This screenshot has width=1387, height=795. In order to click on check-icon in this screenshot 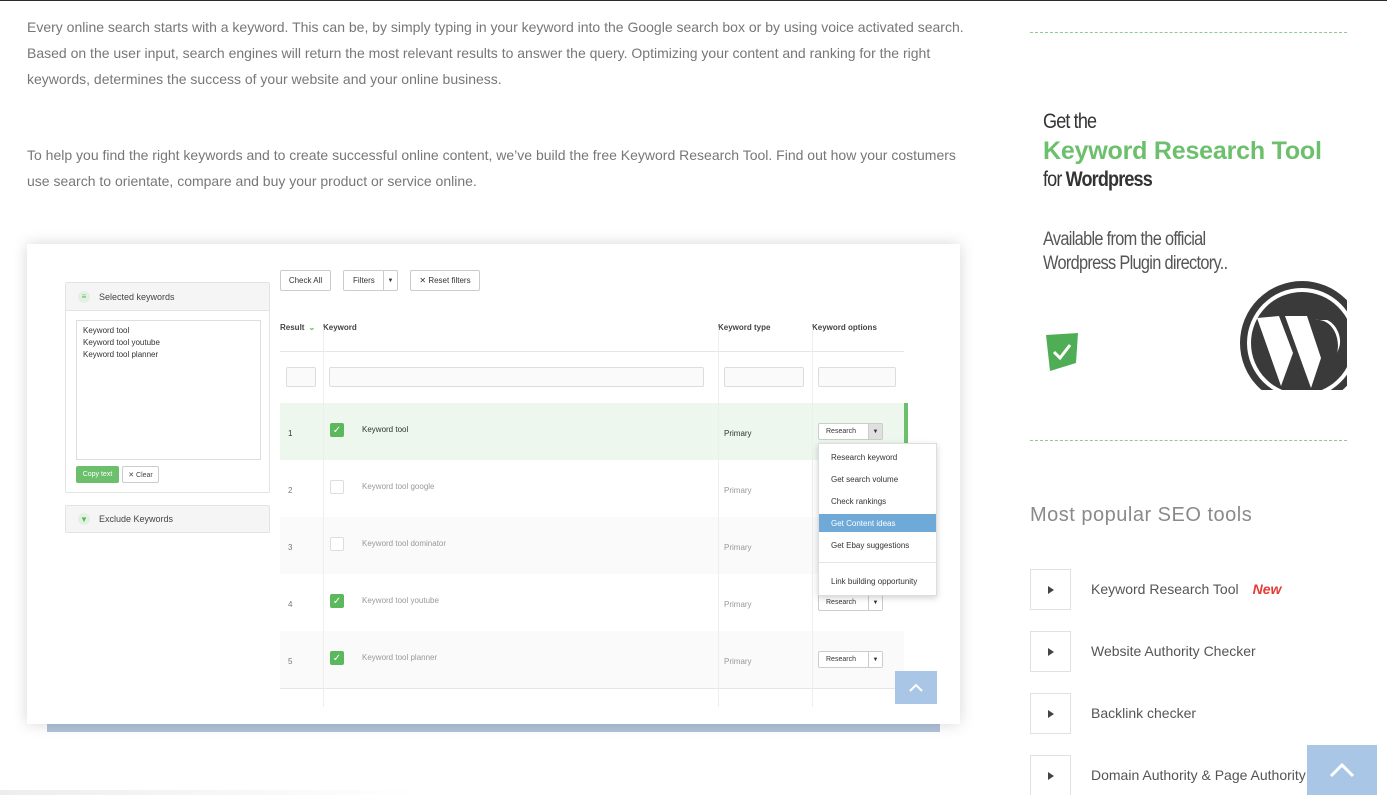, I will do `click(1062, 355)`.